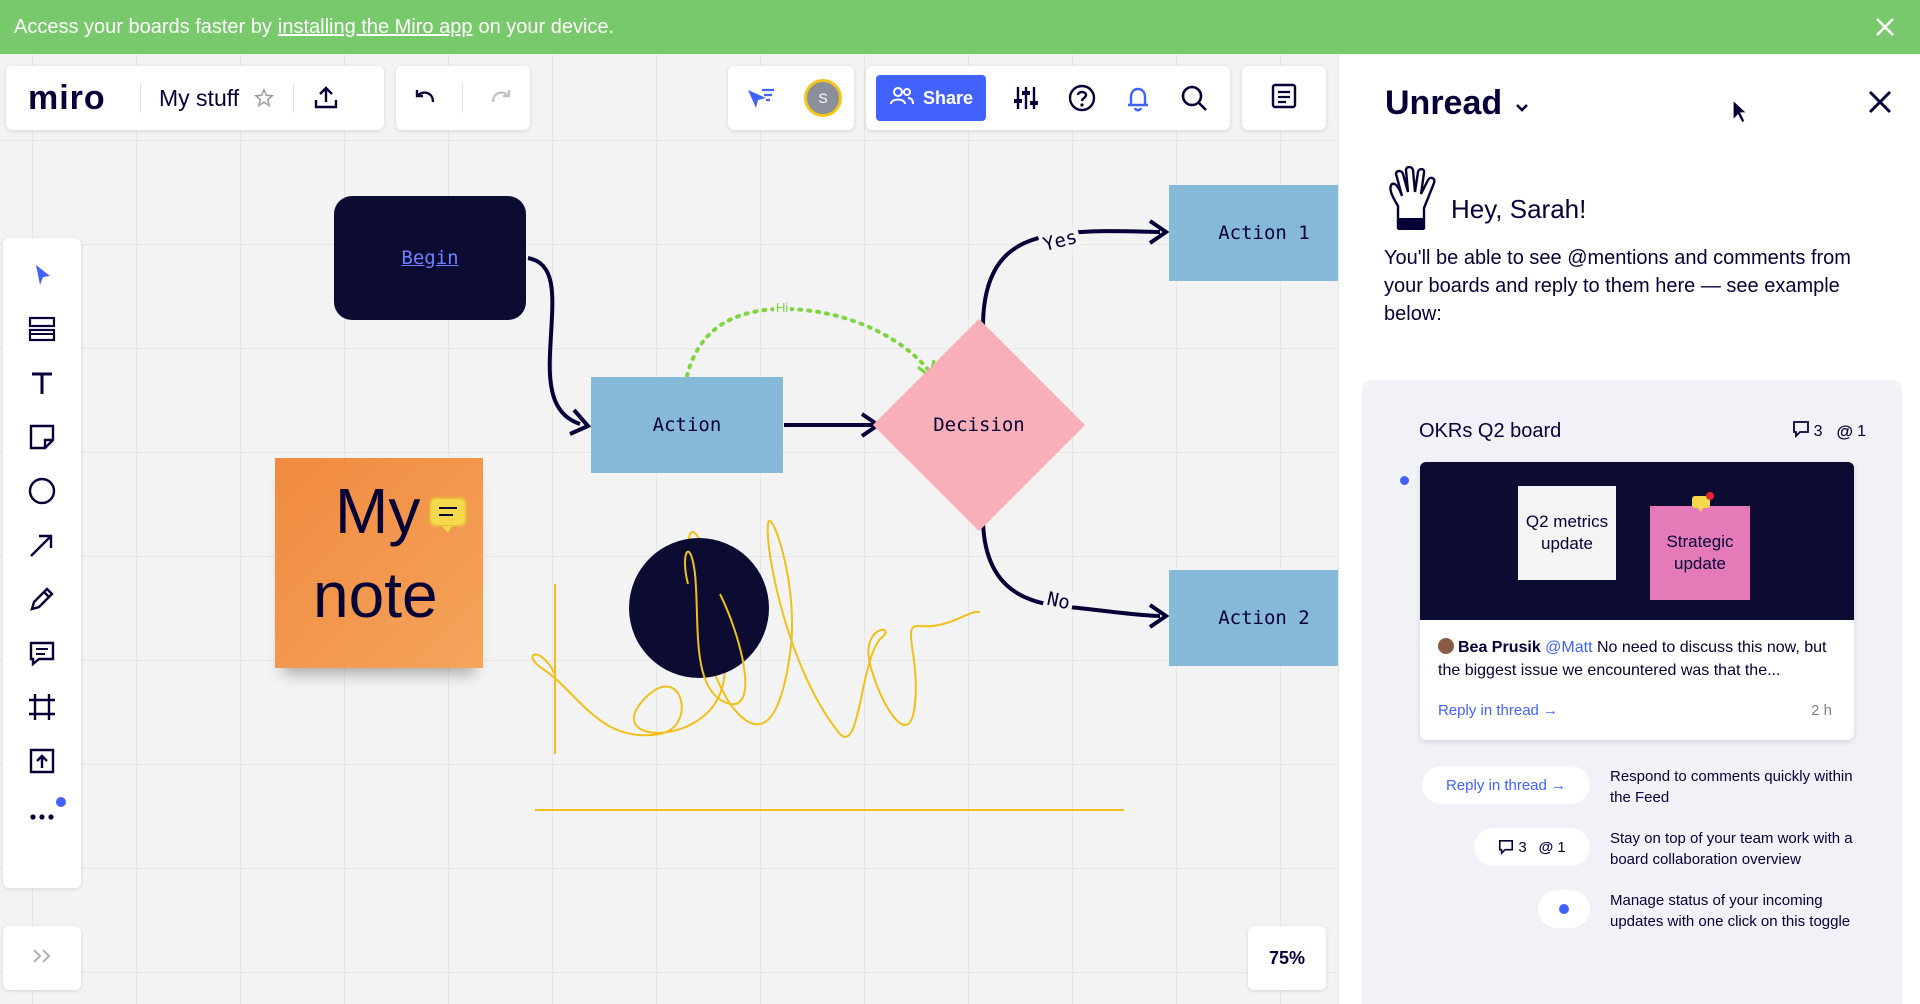 This screenshot has width=1920, height=1004. What do you see at coordinates (448, 514) in the screenshot?
I see `comment-bubble-icon` at bounding box center [448, 514].